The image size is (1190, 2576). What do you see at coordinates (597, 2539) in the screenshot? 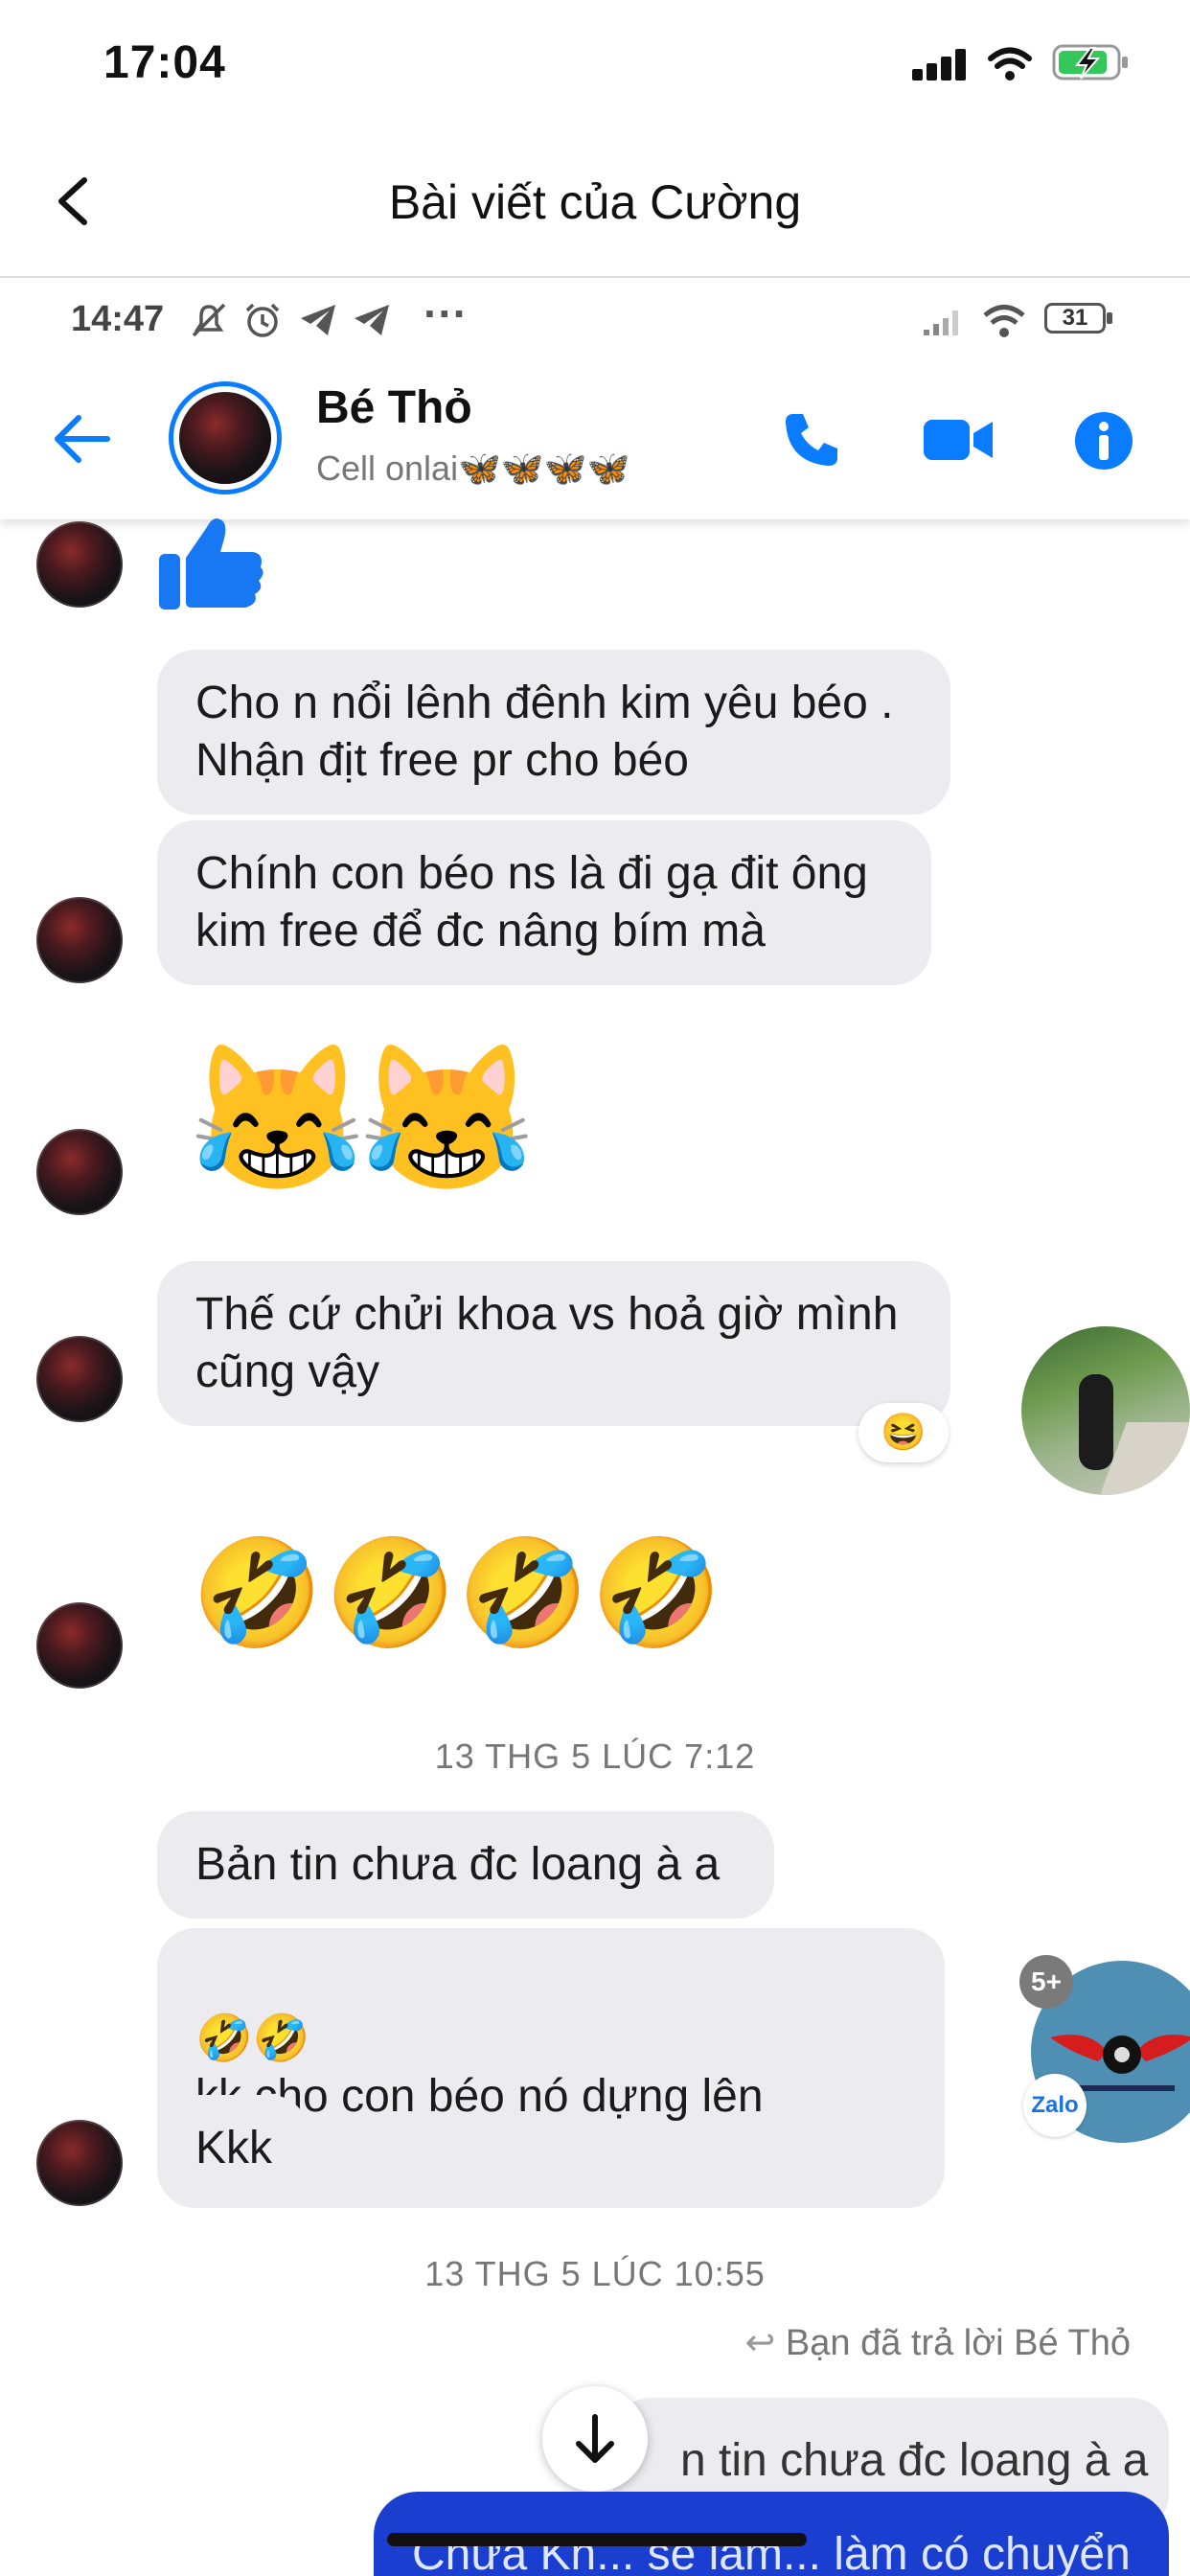
I see `home-indicator` at bounding box center [597, 2539].